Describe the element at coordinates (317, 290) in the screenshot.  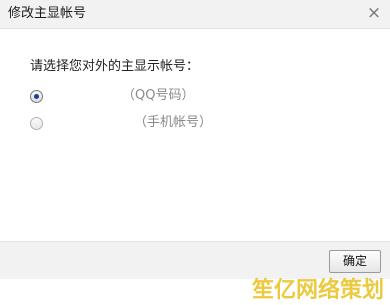
I see `watermark: 笙亿网络策划` at that location.